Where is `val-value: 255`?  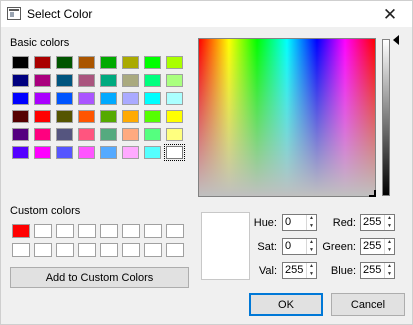 val-value: 255 is located at coordinates (294, 270).